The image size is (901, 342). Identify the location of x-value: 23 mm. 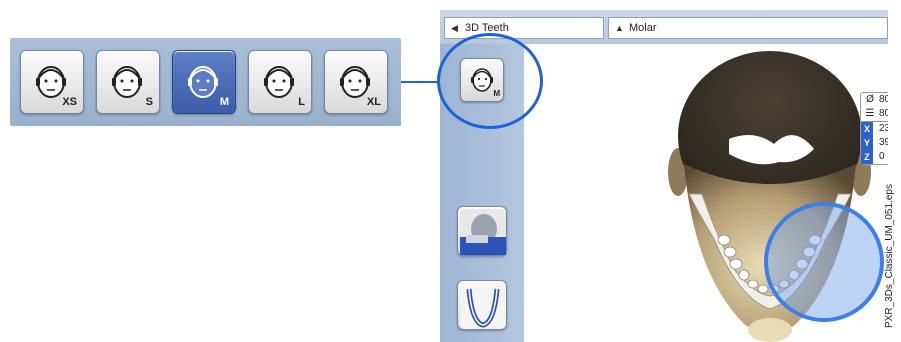
(883, 128).